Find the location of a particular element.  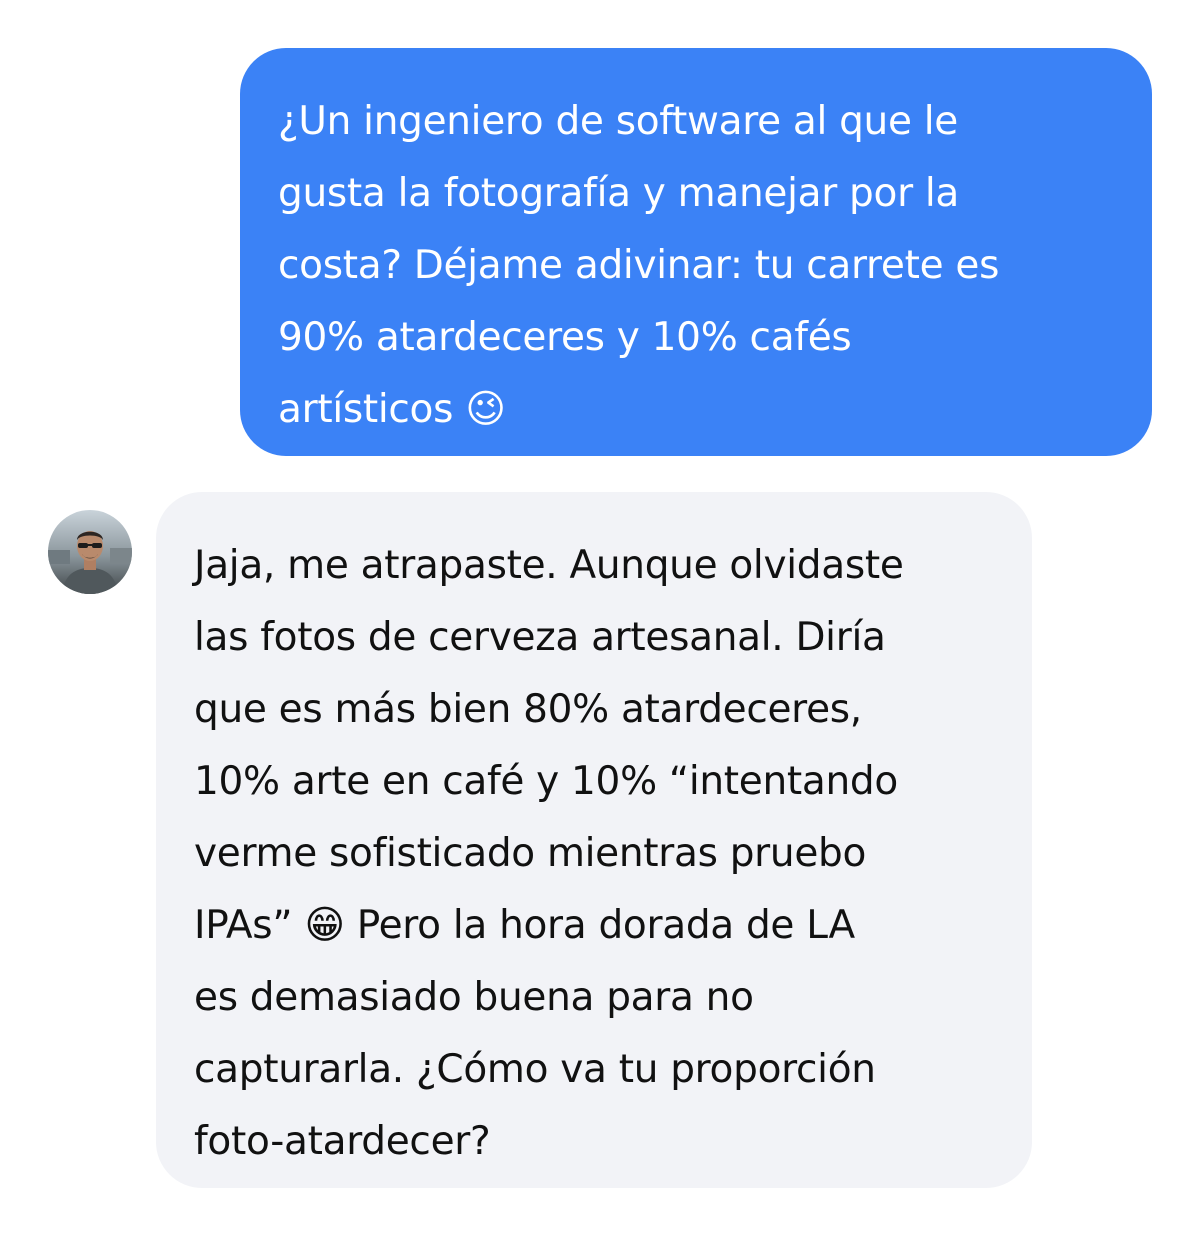

person-photo-avatar-icon is located at coordinates (90, 552).